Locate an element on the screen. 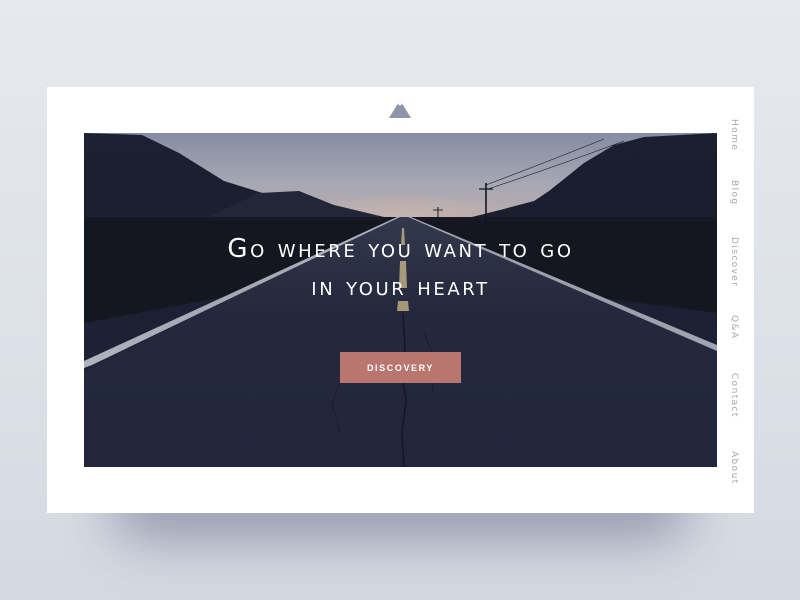 This screenshot has width=800, height=600. side-nav: Home Blog Discover Q&A Contact About is located at coordinates (735, 304).